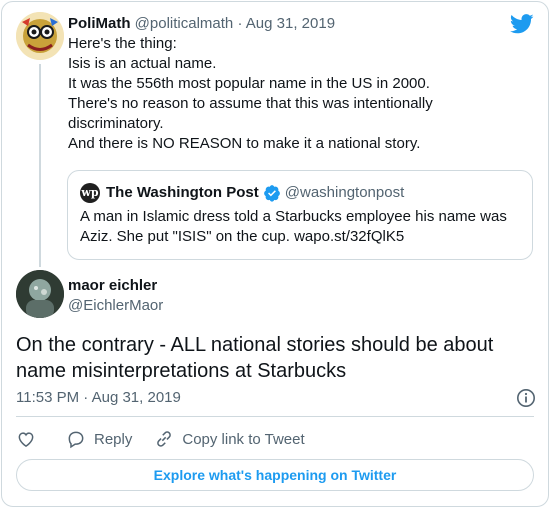  I want to click on tweet-line: Isis is an actual name., so click(142, 63).